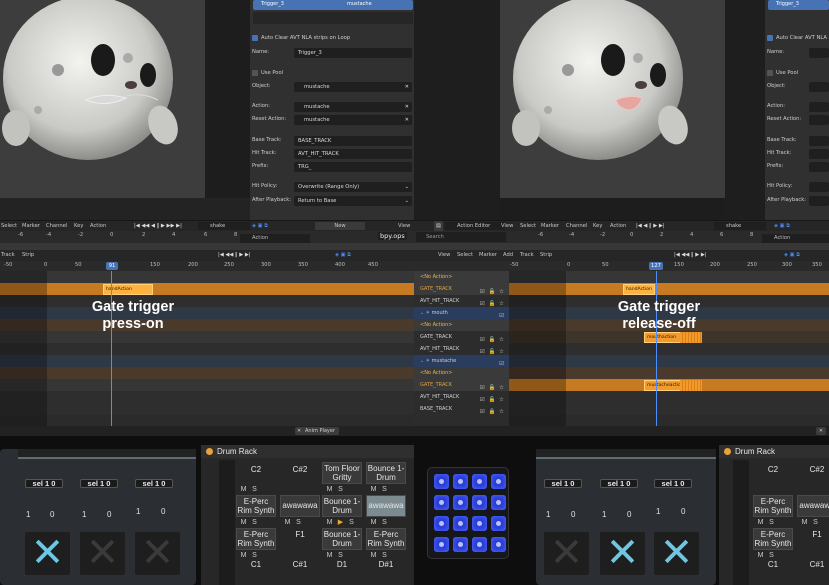  I want to click on nla-editor: handAction Gate trigger press-on, so click(207, 348).